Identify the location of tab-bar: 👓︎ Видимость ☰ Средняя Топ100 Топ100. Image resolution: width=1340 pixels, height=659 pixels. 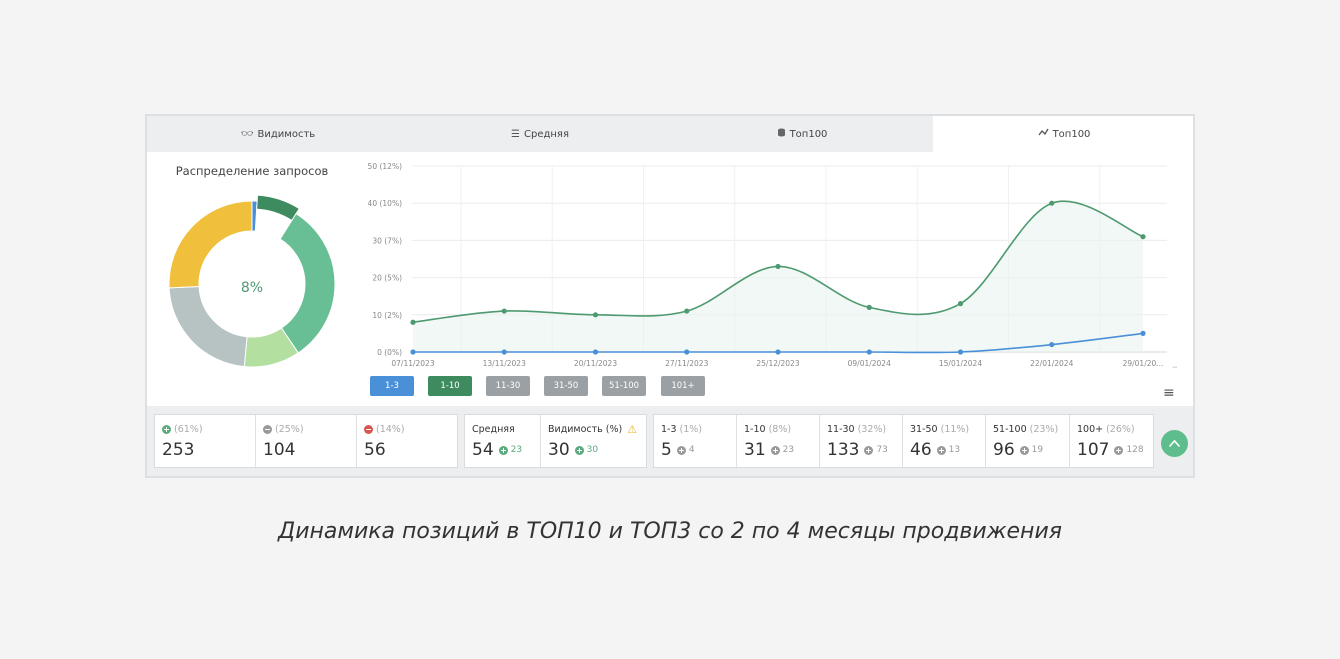
(670, 134).